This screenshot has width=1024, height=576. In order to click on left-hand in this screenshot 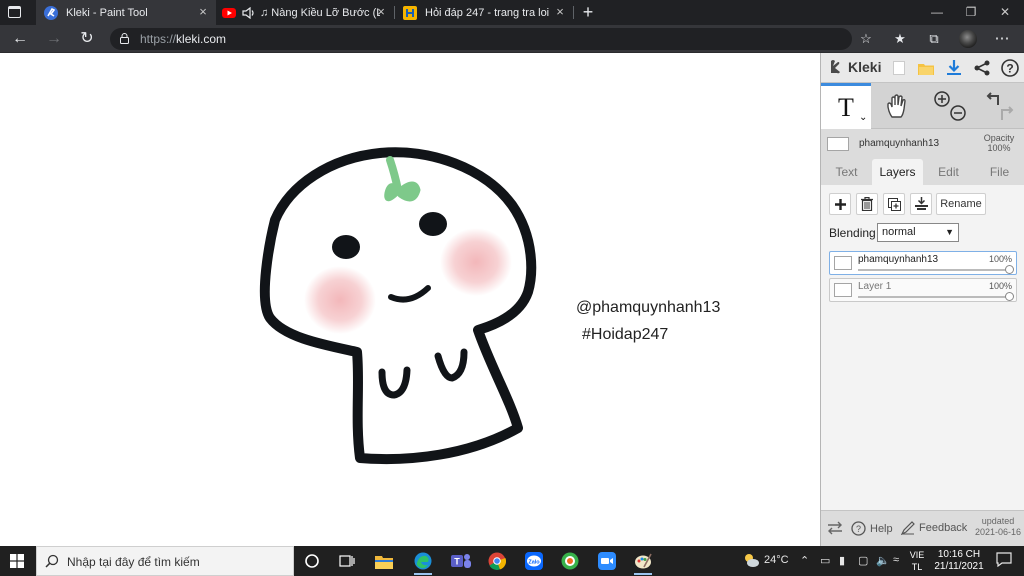, I will do `click(394, 382)`.